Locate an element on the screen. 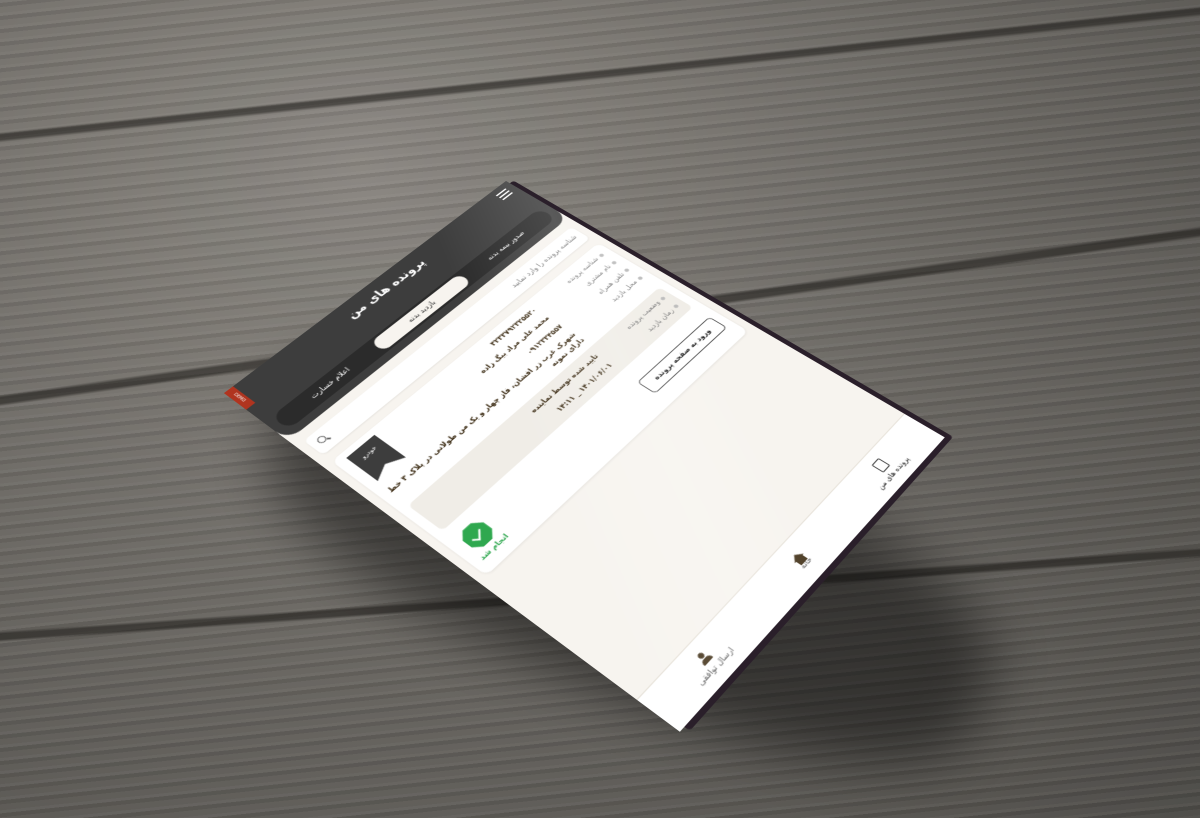 Image resolution: width=1200 pixels, height=818 pixels. done-status: انجام شد is located at coordinates (482, 538).